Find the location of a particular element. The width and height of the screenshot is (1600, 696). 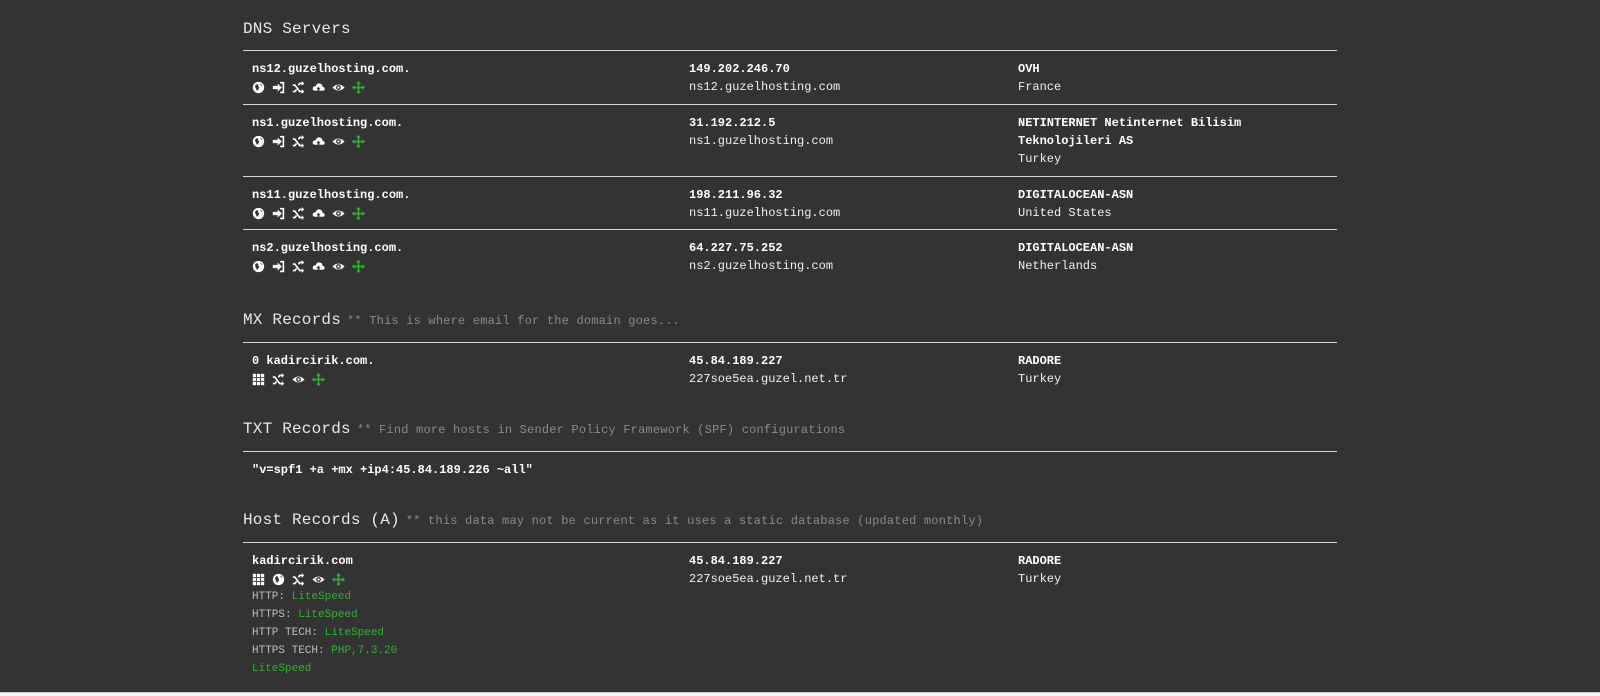

host-ip: 45.84.189.227 is located at coordinates (736, 561).